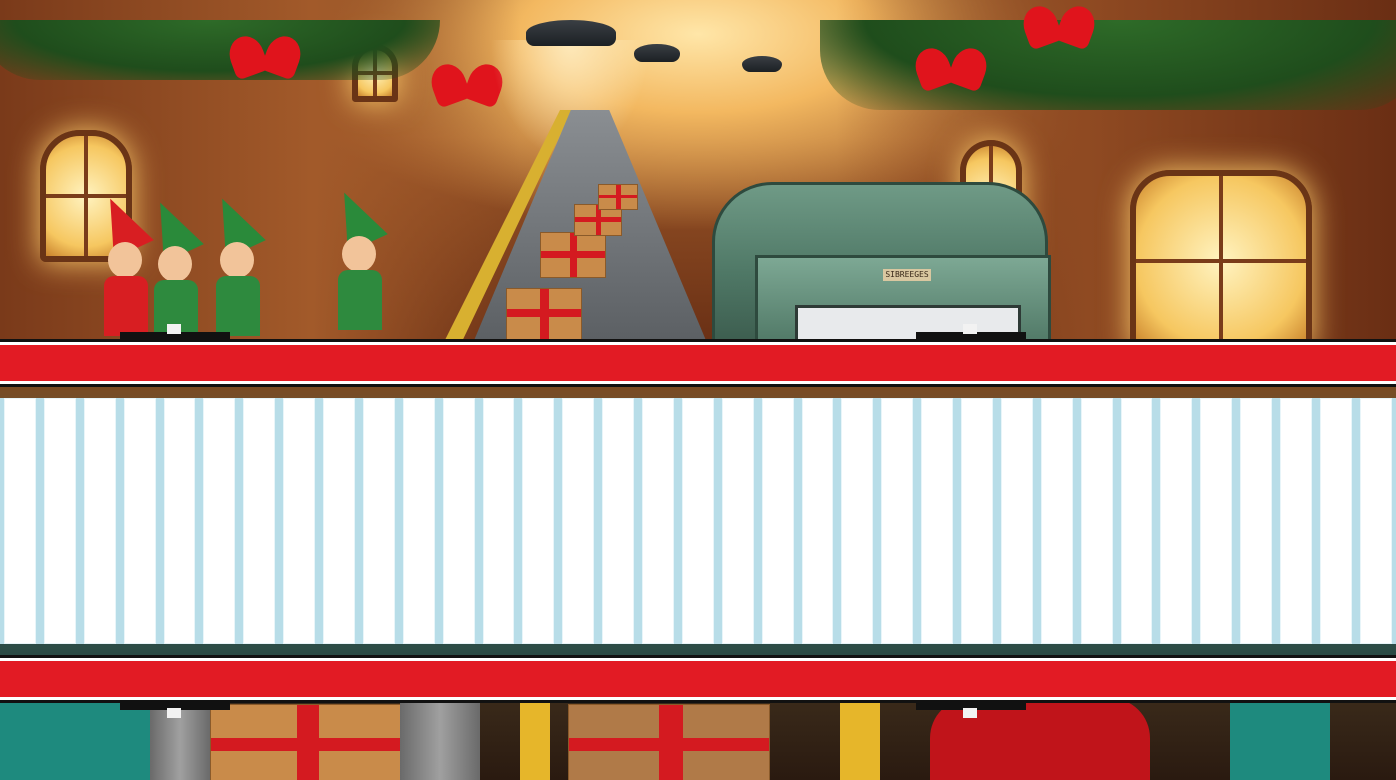 This screenshot has width=1396, height=780. I want to click on teal-belt-left, so click(75, 739).